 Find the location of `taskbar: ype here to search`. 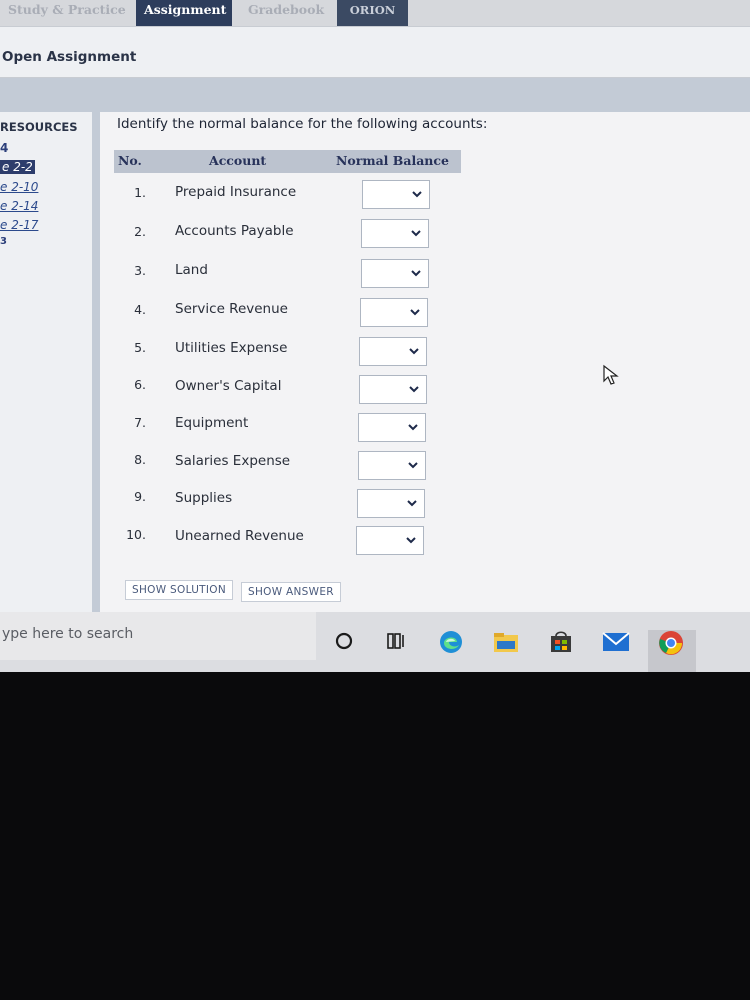

taskbar: ype here to search is located at coordinates (375, 642).